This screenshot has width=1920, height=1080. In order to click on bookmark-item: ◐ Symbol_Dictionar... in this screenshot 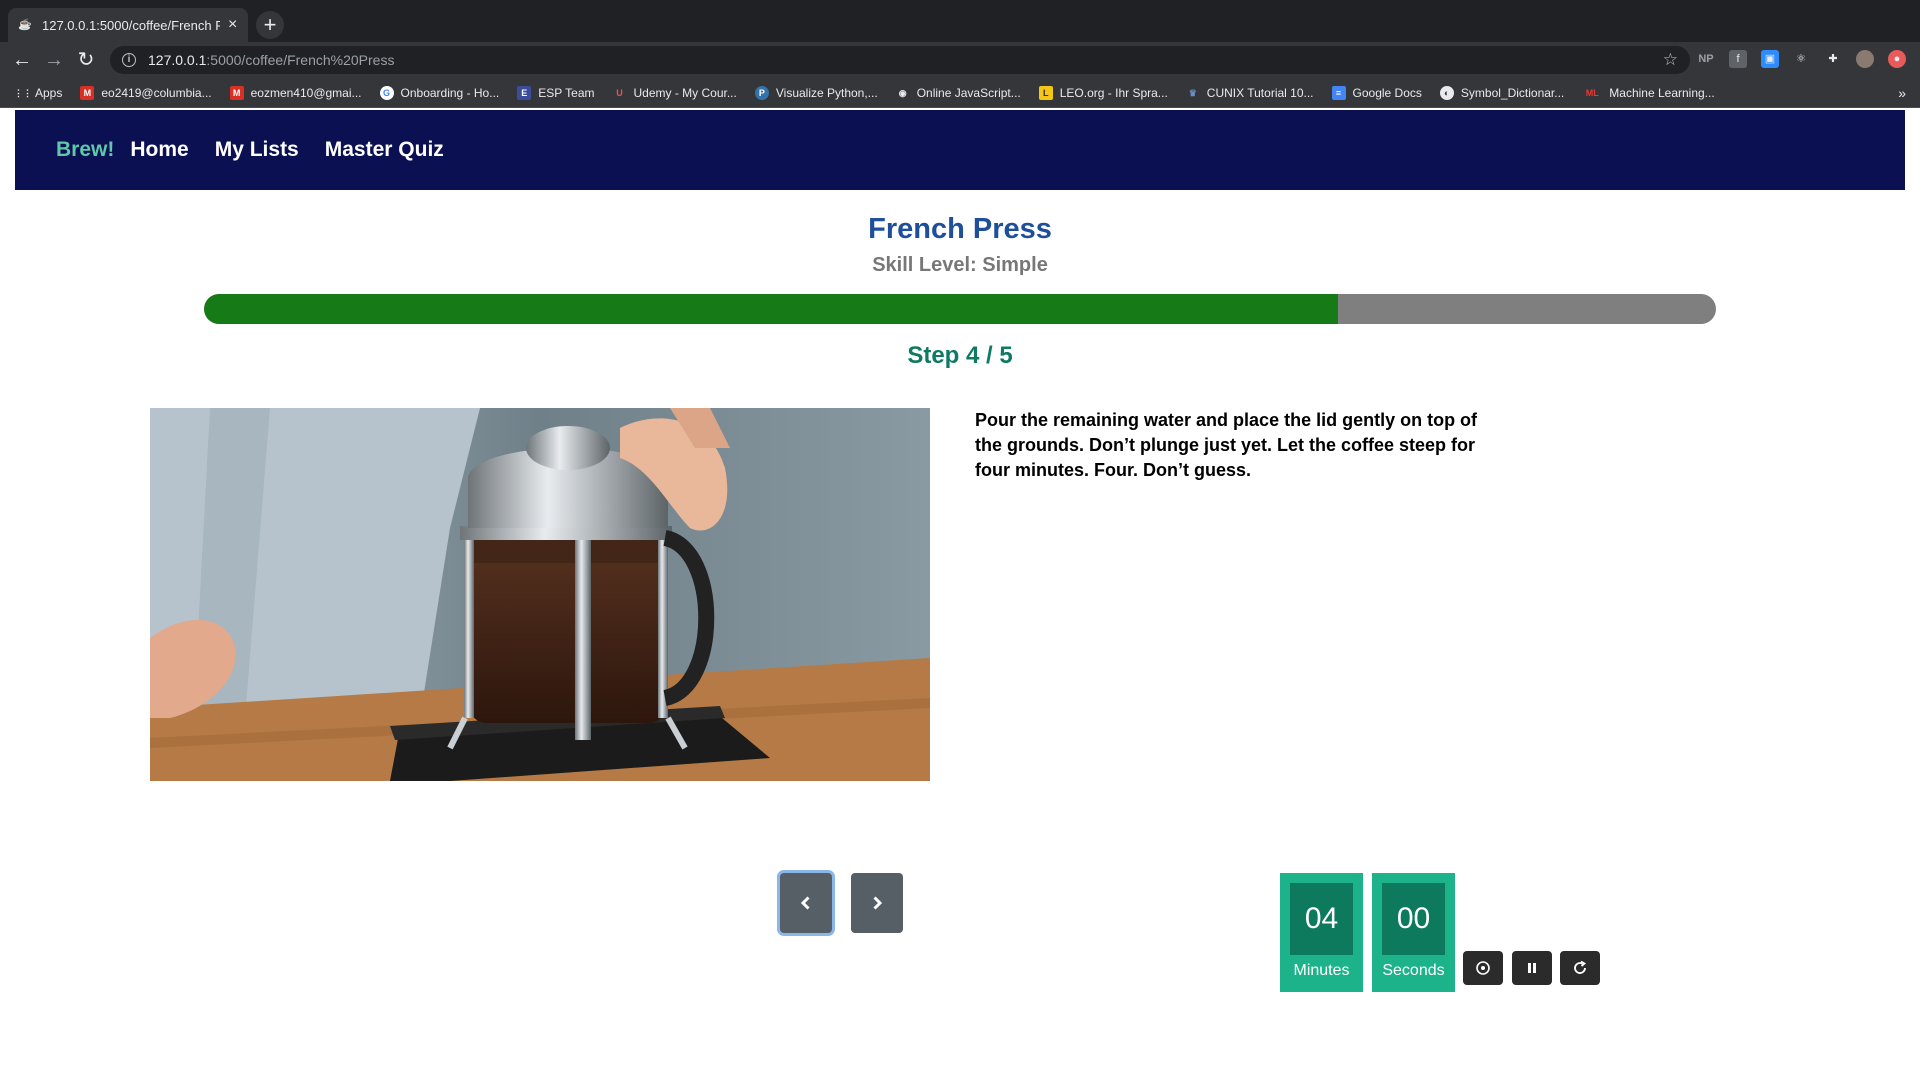, I will do `click(1502, 92)`.